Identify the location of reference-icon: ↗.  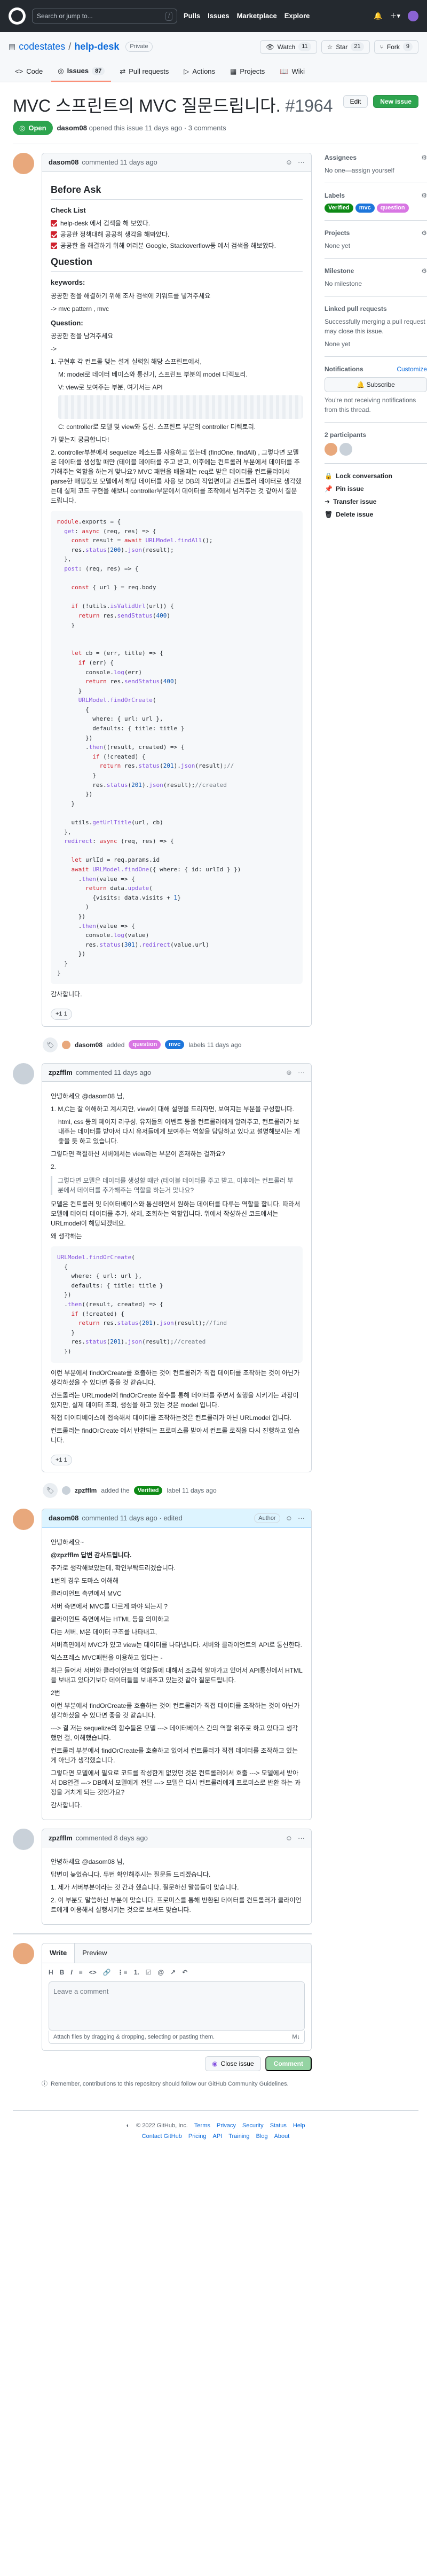
(173, 1972).